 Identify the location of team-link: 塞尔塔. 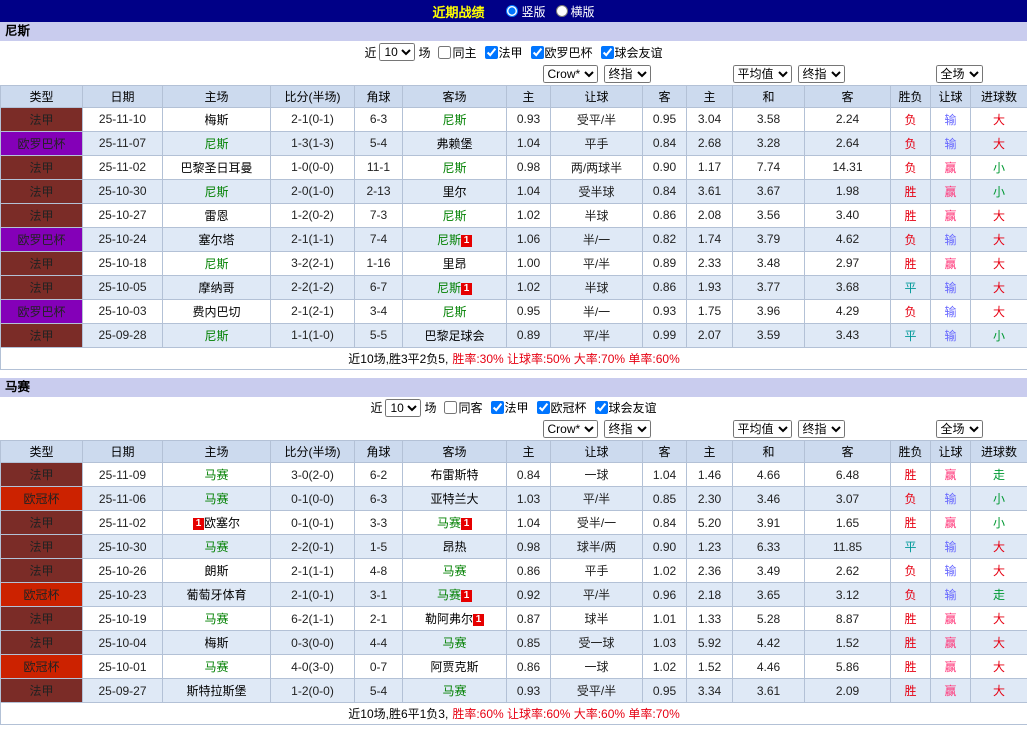
(216, 240).